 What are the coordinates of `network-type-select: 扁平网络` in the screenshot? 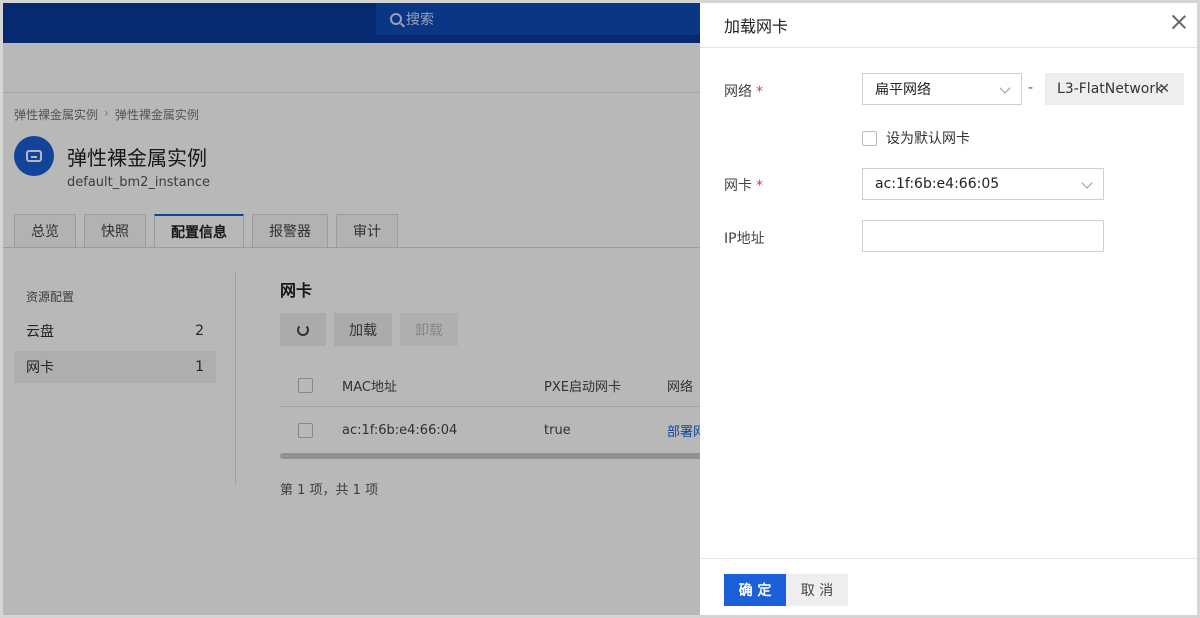 It's located at (942, 89).